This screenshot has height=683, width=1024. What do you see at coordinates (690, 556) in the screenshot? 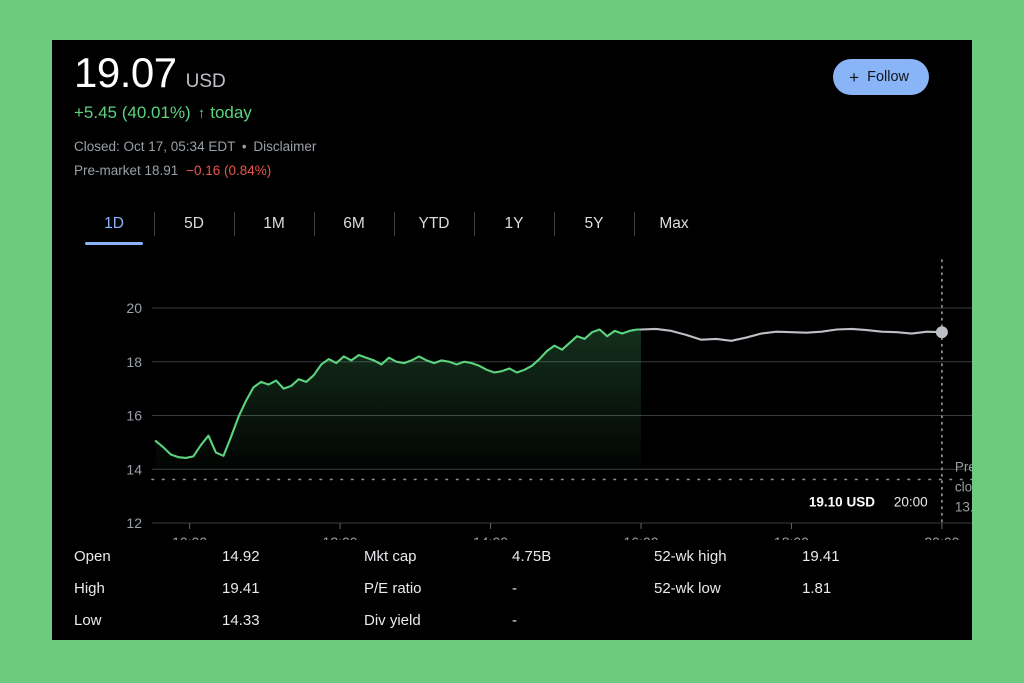
I see `stat-label: 52-wk high` at bounding box center [690, 556].